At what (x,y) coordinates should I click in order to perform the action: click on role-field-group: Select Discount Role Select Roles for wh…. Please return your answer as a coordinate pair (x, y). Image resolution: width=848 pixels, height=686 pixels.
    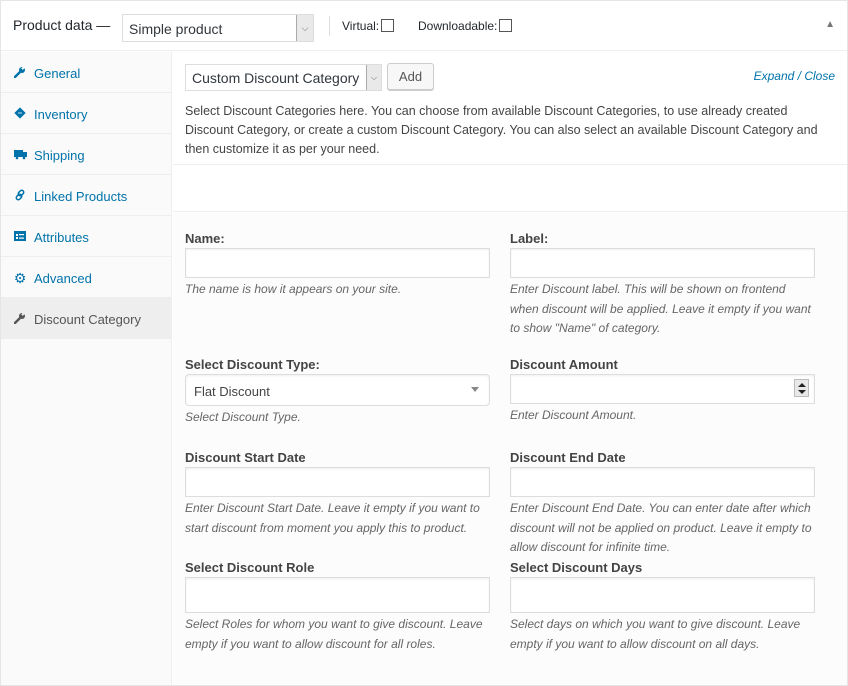
    Looking at the image, I should click on (337, 607).